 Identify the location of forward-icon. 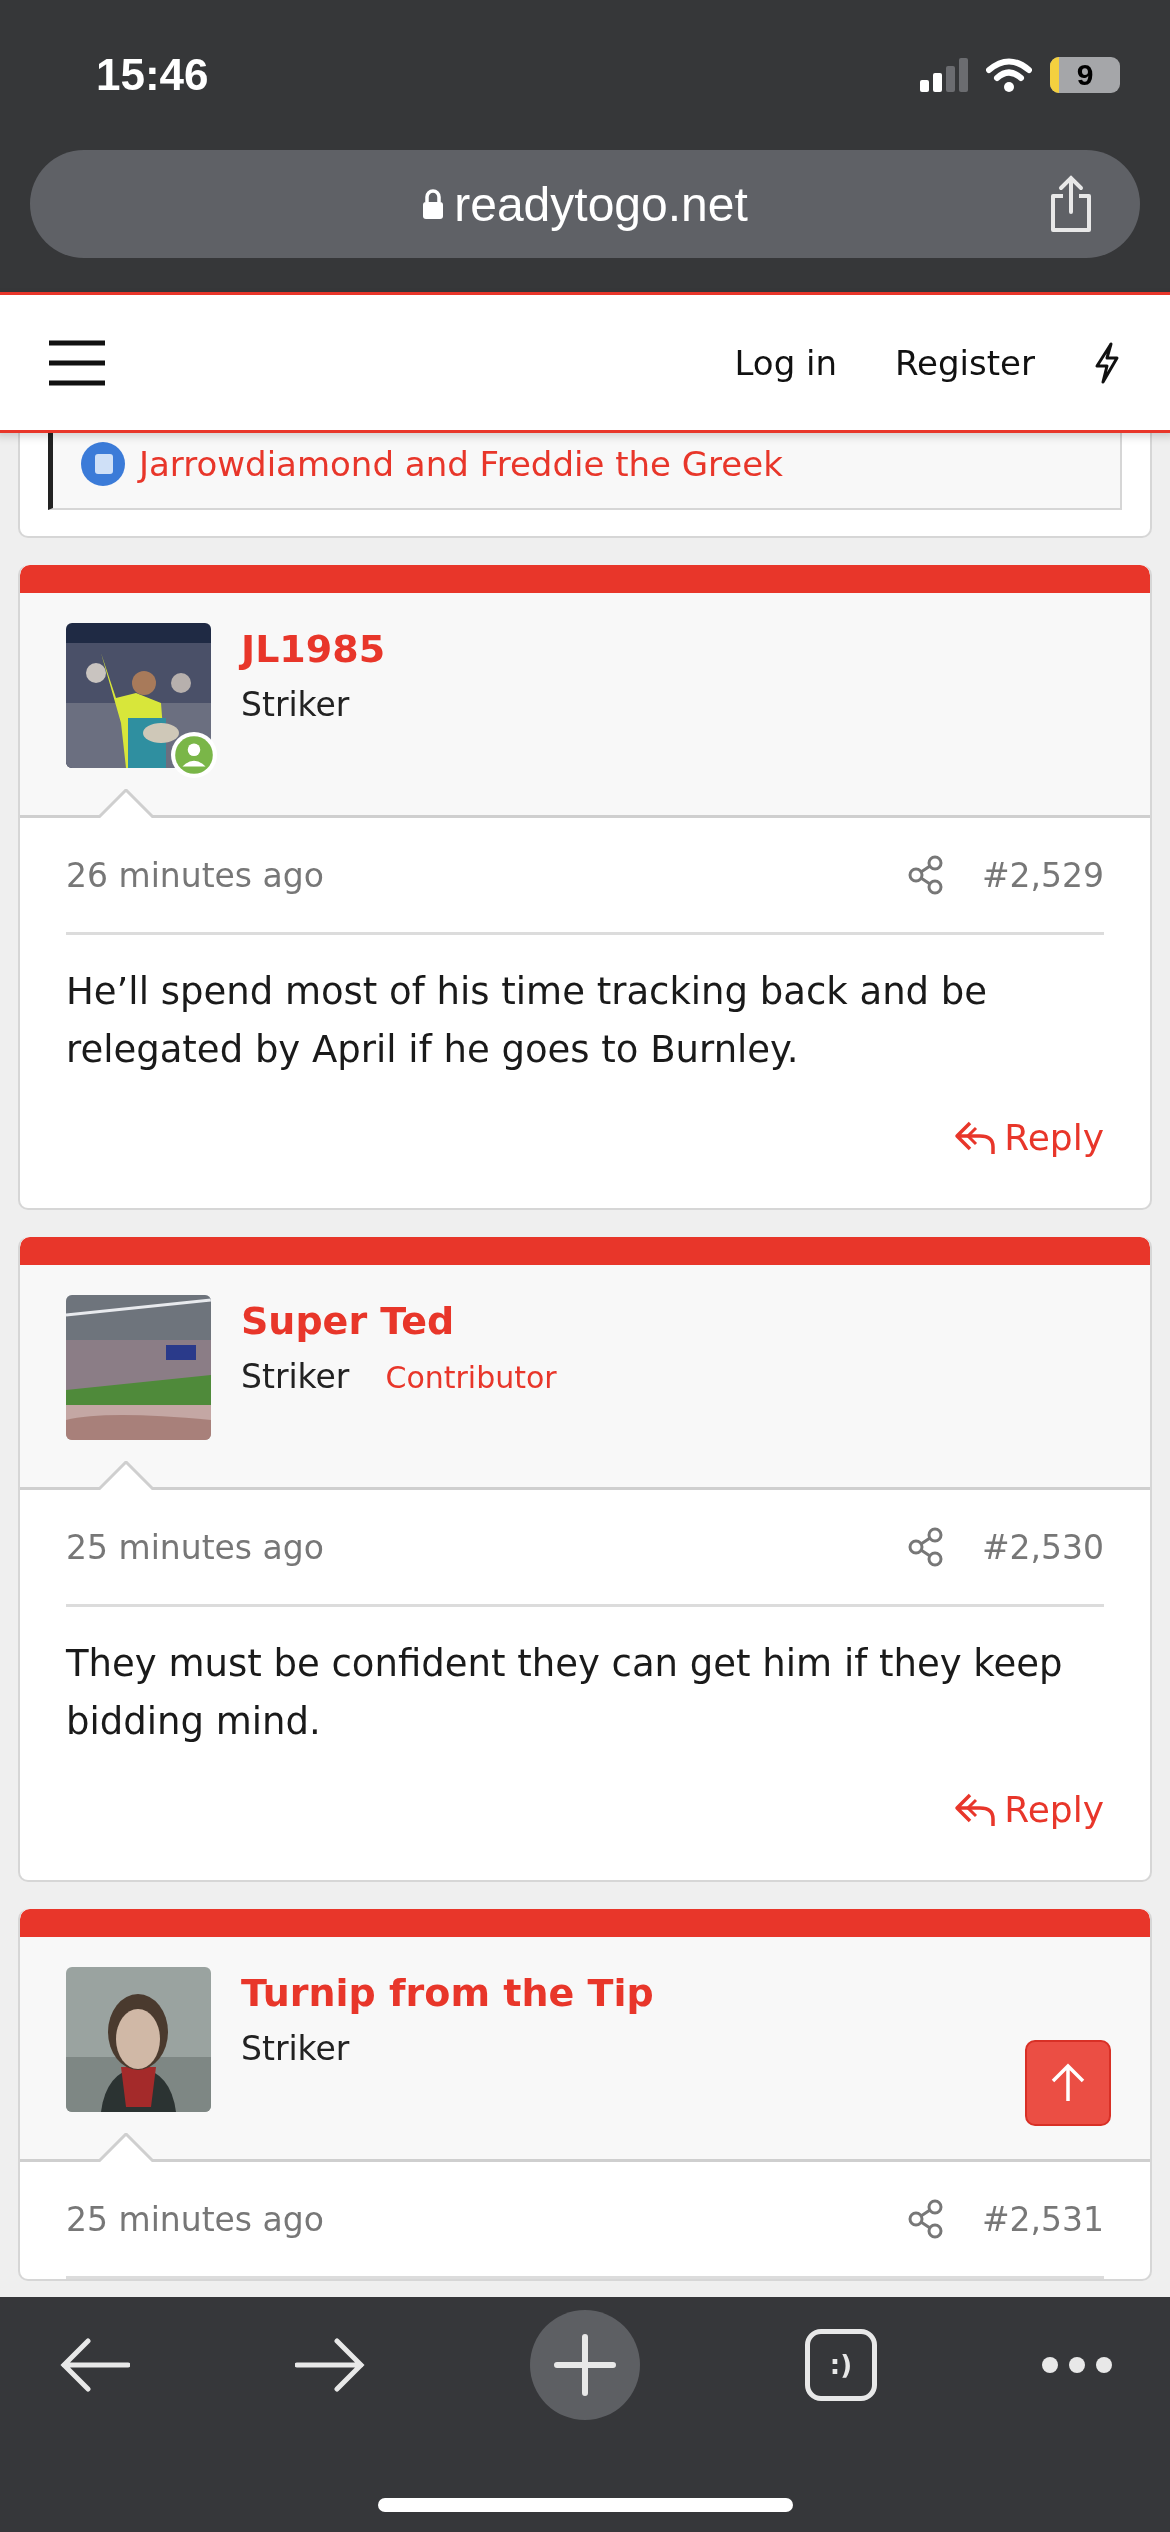
(330, 2365).